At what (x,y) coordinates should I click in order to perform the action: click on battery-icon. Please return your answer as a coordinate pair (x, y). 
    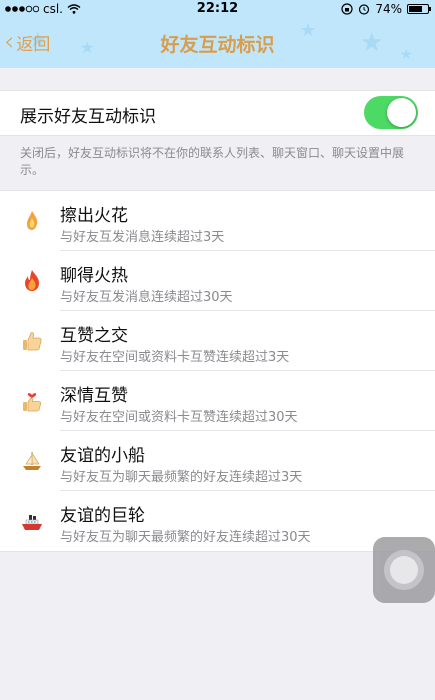
    Looking at the image, I should click on (419, 9).